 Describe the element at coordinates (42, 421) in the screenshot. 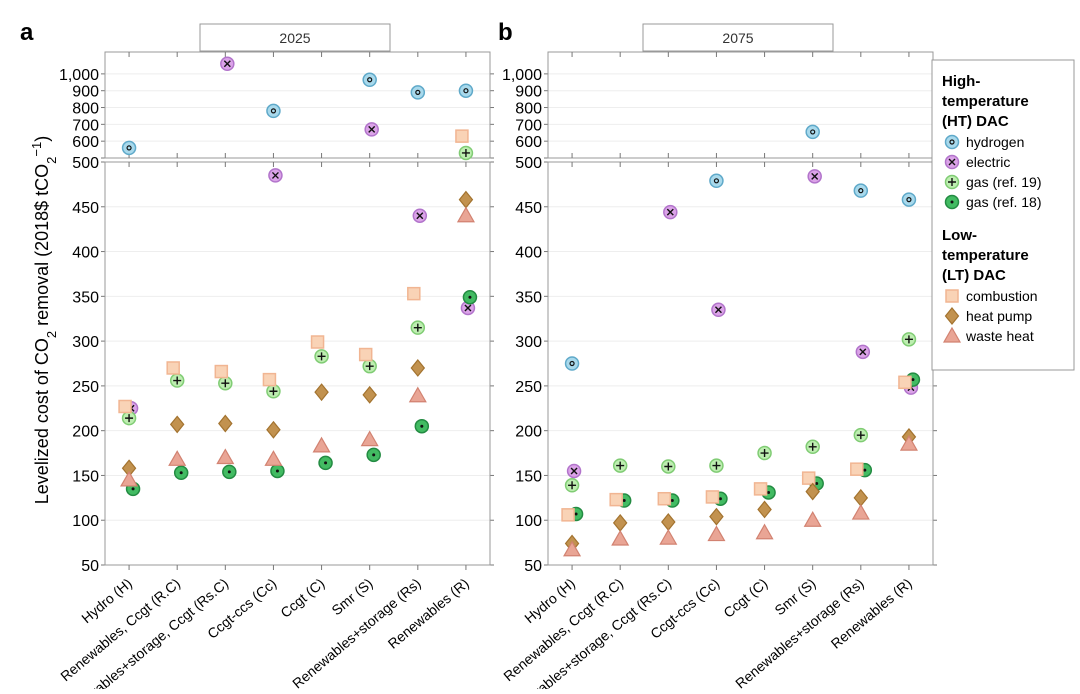

I see `y-axis-label-part: Levelized cost of CO` at that location.